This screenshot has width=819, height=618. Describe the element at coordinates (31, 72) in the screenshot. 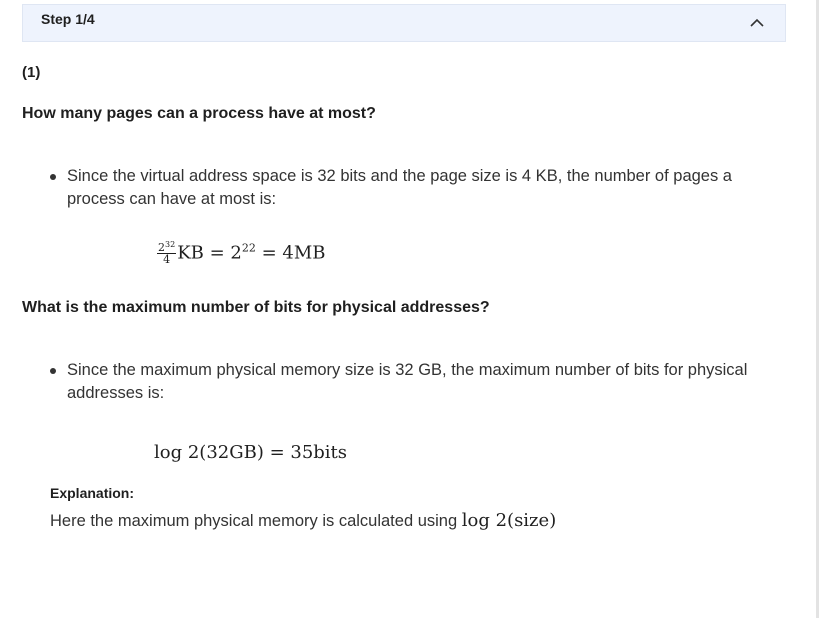

I see `part-label: (1)` at that location.